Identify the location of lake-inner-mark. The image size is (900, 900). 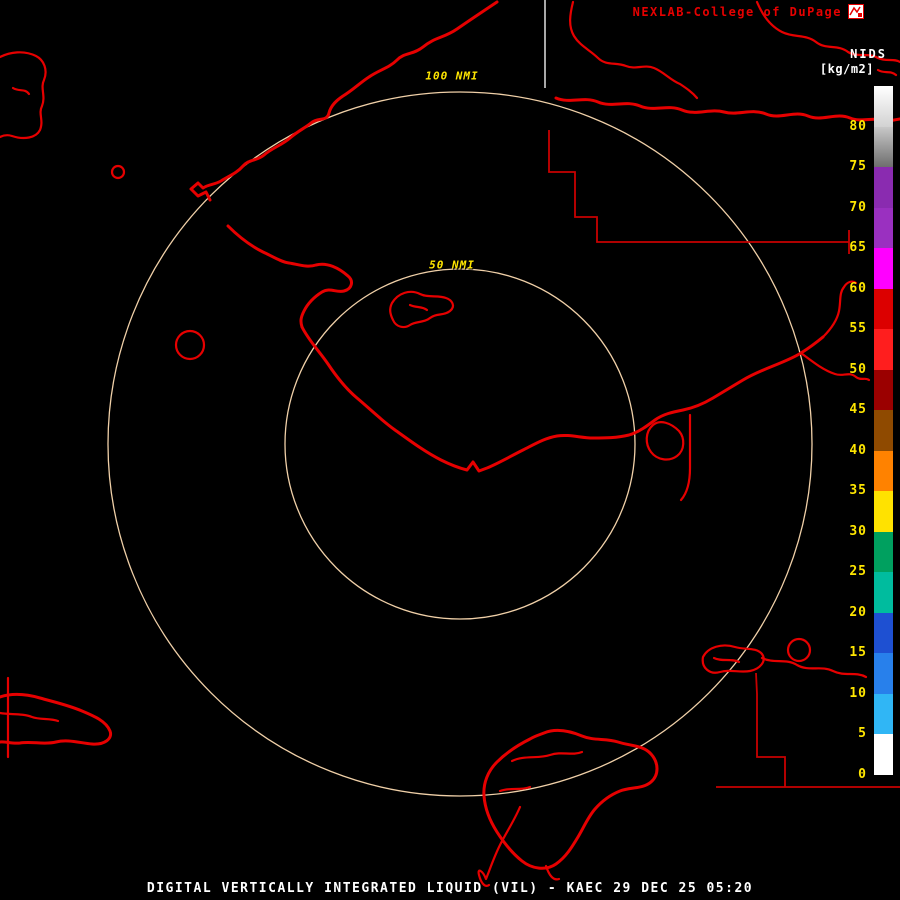
(726, 660).